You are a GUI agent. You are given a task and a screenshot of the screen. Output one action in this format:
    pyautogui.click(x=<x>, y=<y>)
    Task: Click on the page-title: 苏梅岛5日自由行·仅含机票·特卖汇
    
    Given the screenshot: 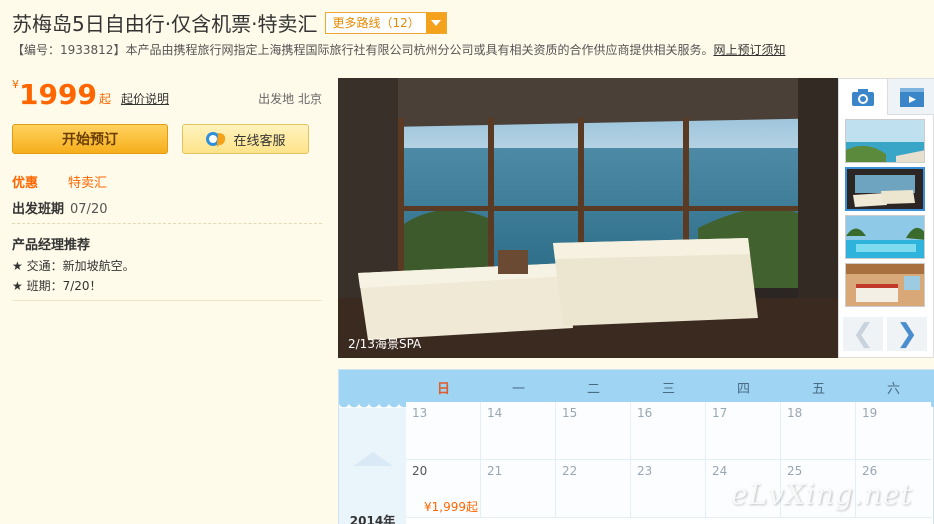 What is the action you would take?
    pyautogui.click(x=165, y=24)
    